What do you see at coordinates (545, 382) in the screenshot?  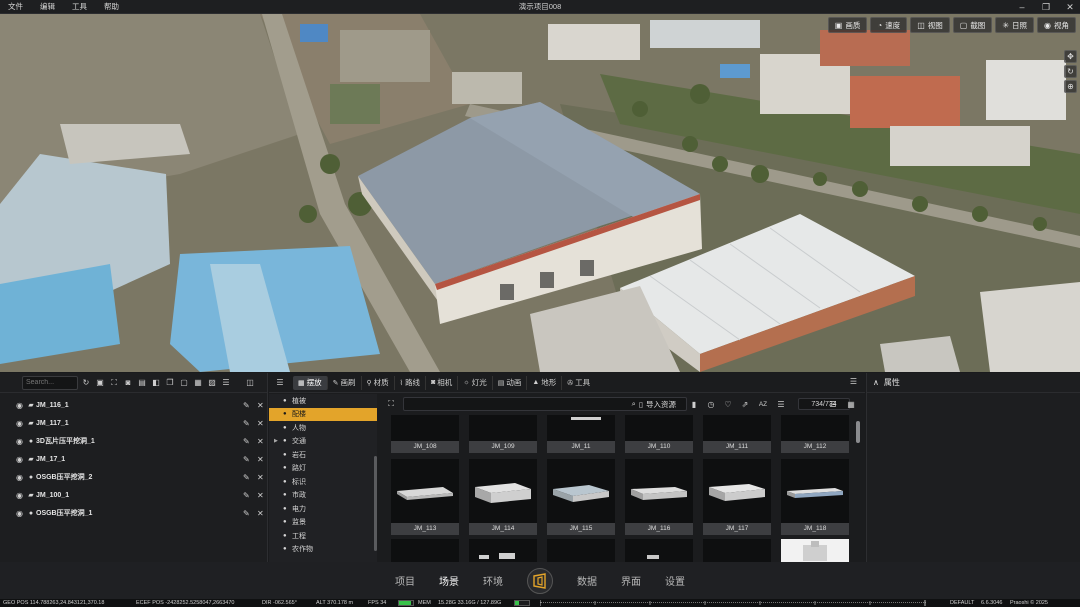 I see `tab-terrain: ▲ 地形` at bounding box center [545, 382].